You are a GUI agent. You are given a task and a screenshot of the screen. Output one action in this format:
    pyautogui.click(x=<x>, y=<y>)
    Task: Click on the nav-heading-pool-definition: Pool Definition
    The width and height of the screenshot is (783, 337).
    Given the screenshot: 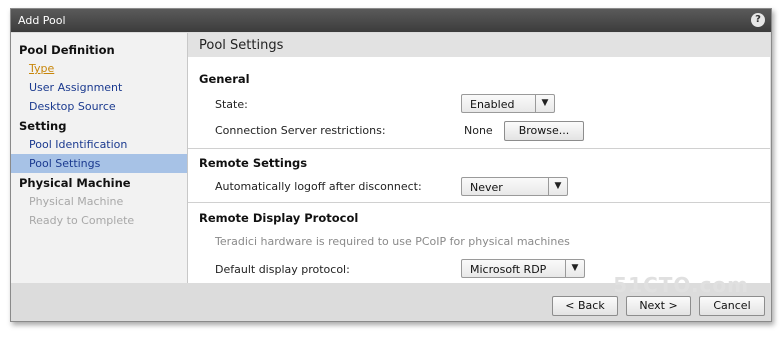 What is the action you would take?
    pyautogui.click(x=67, y=50)
    